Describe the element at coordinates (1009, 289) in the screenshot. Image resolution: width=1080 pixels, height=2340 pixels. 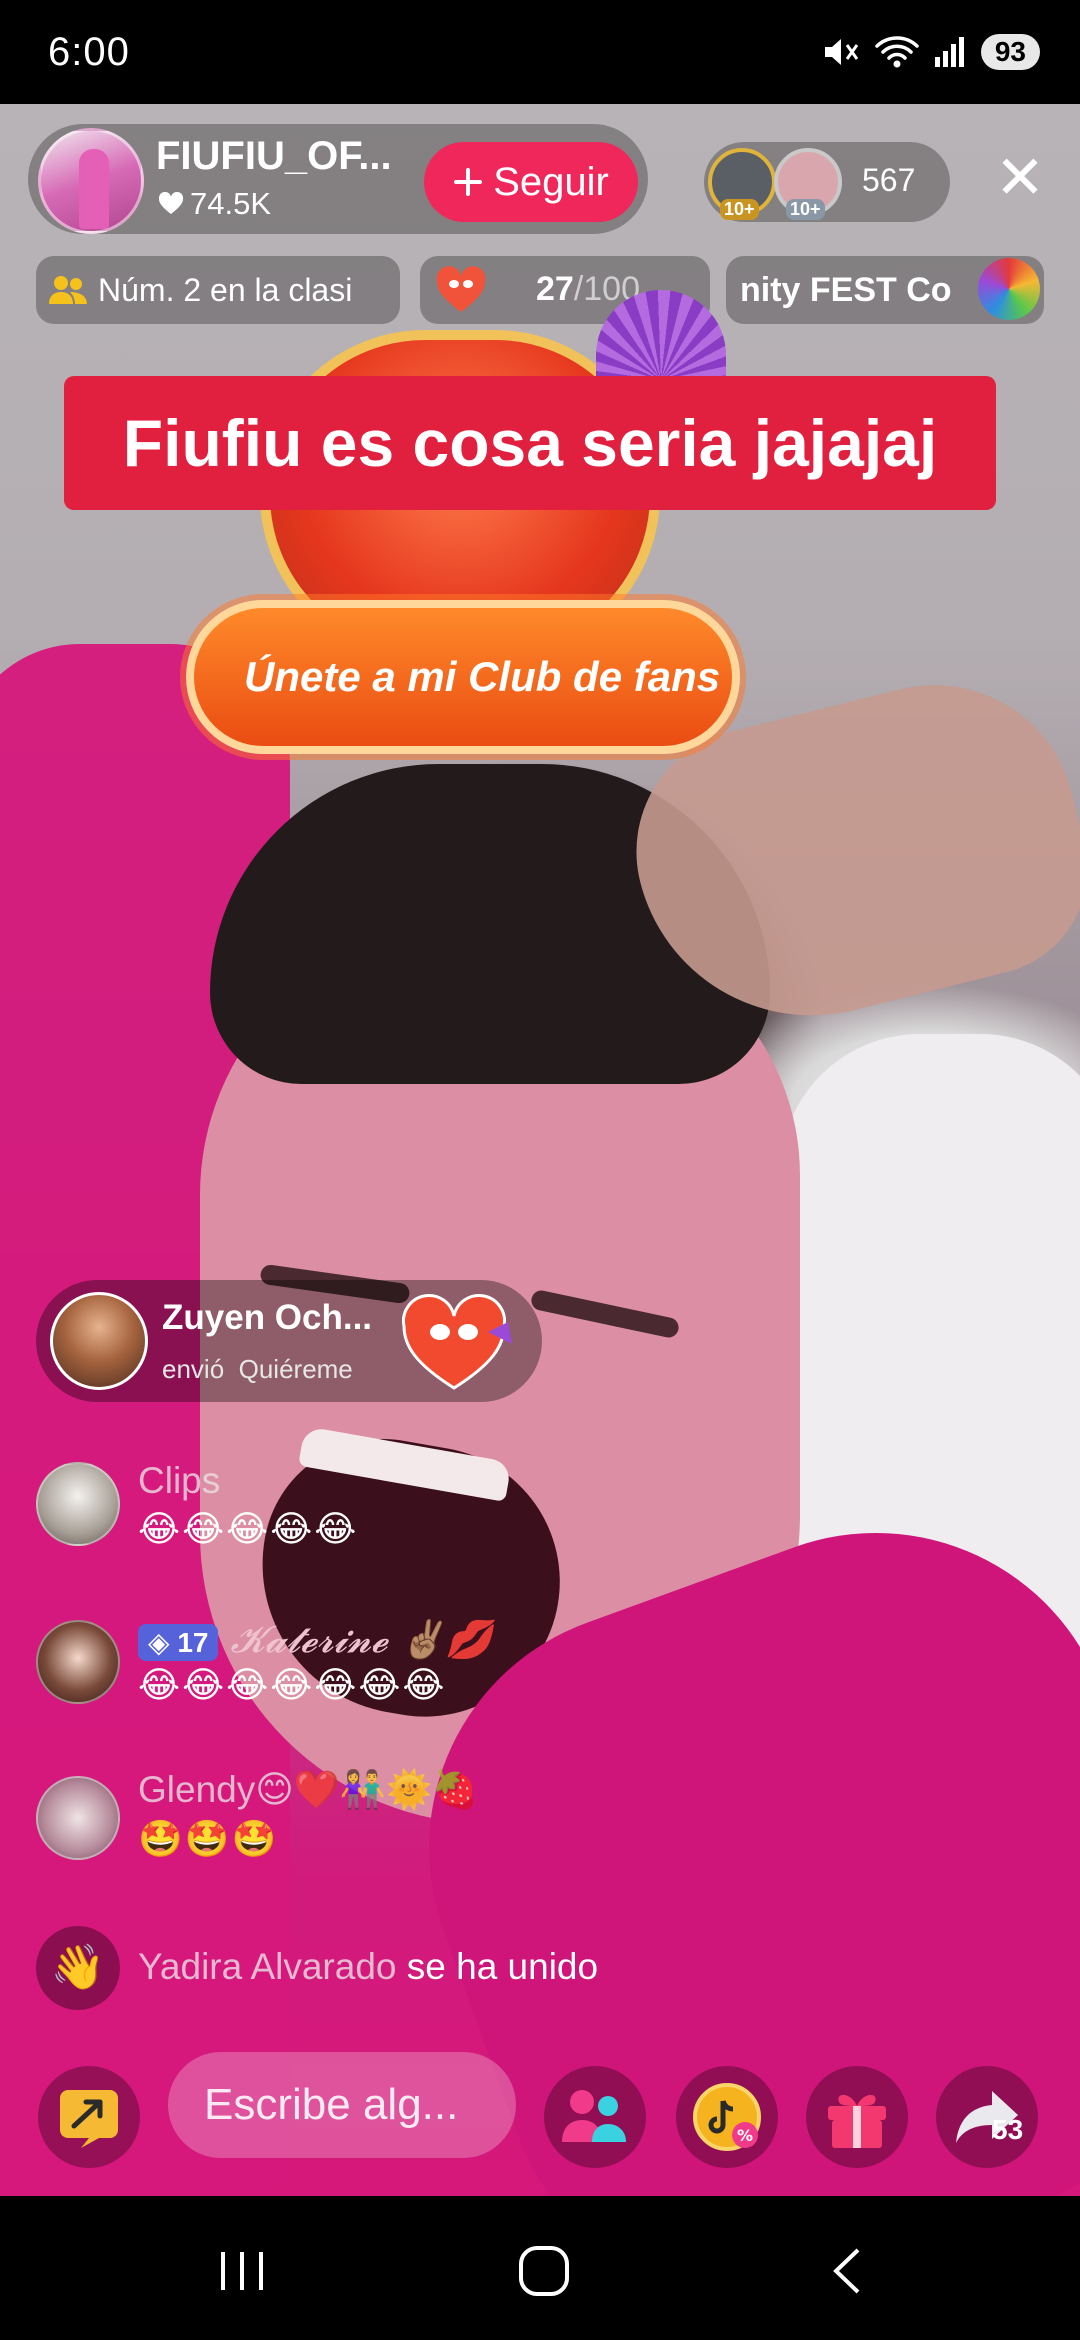
I see `event-logo-icon` at that location.